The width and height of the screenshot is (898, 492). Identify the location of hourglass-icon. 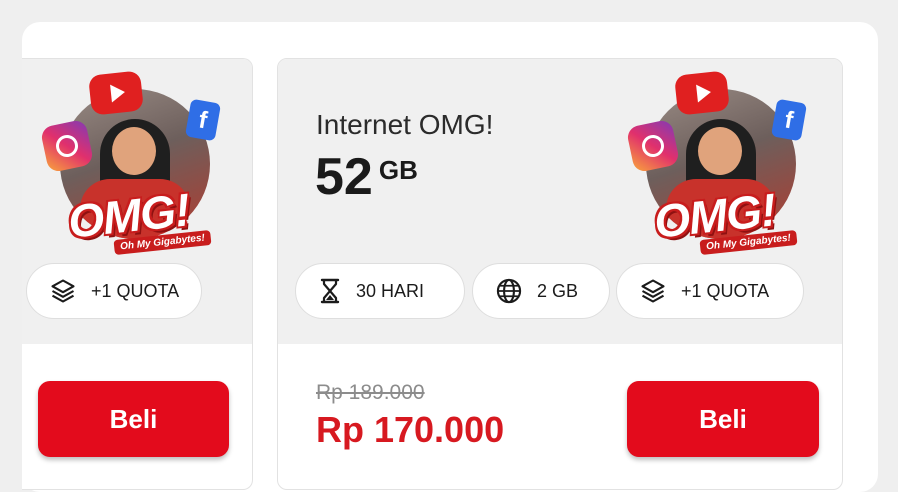
(330, 291).